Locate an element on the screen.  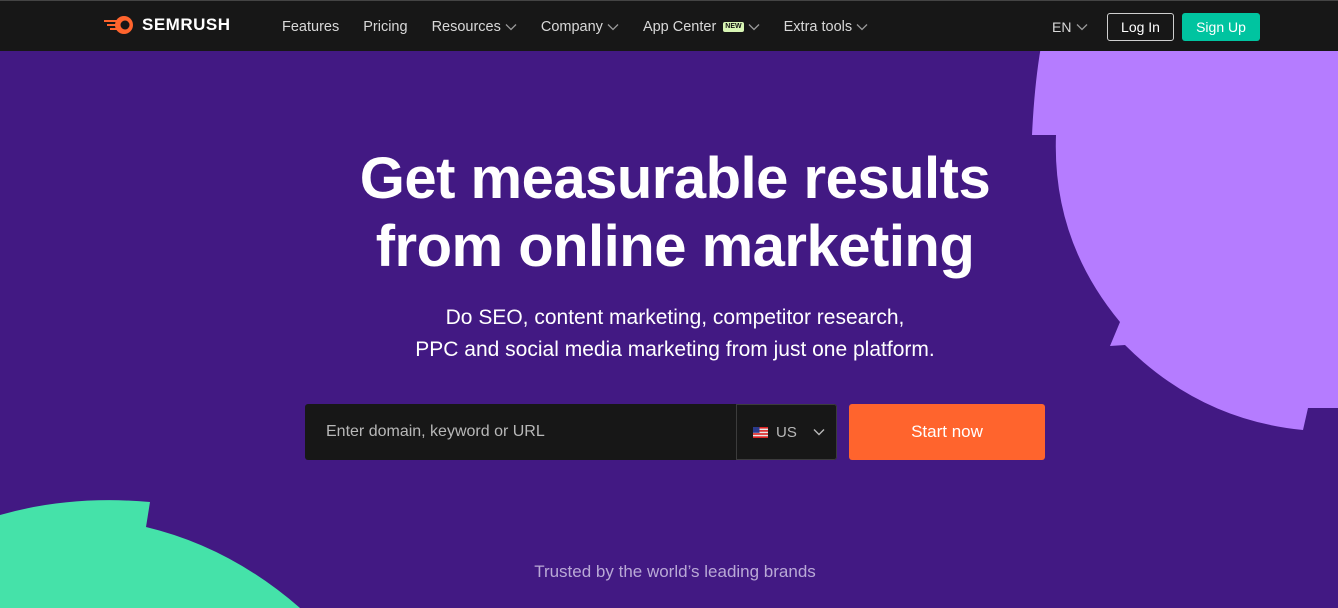
nav-resources-label: Resources is located at coordinates (466, 26).